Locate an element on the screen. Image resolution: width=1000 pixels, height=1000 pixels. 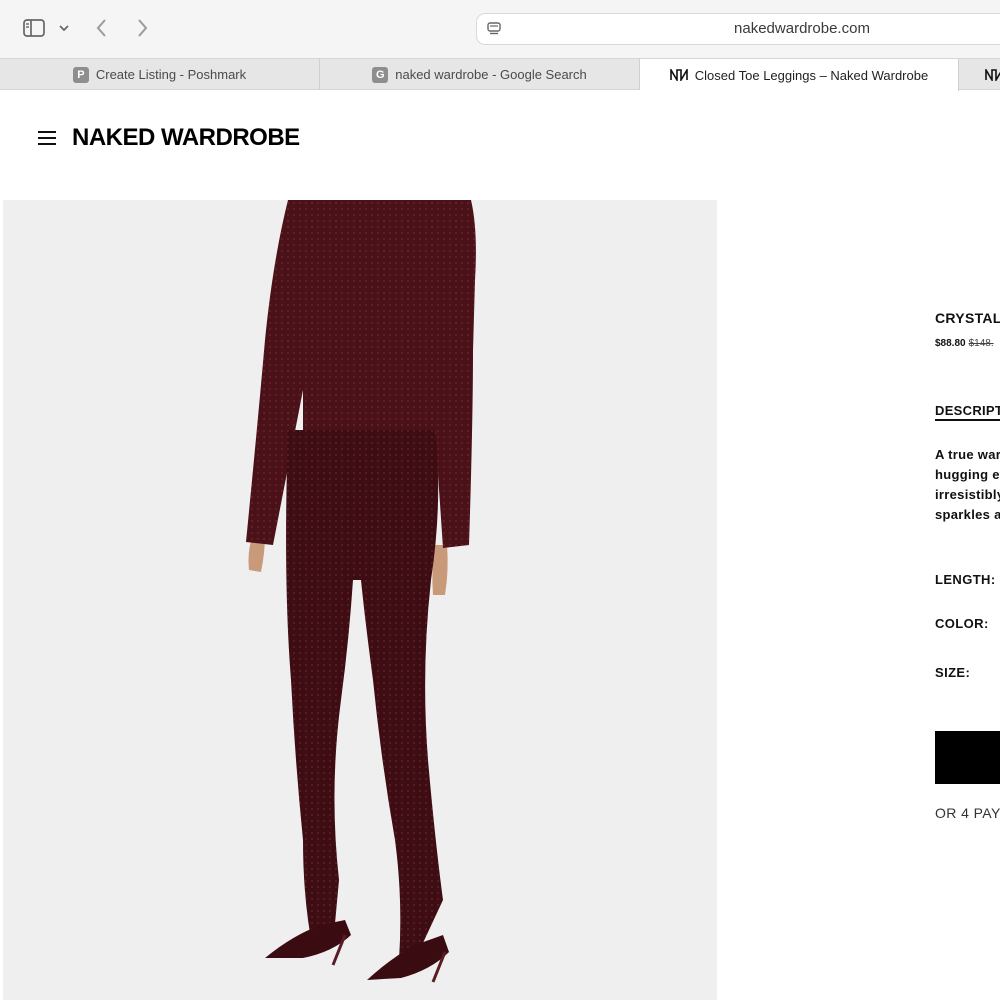
back-arrow-icon is located at coordinates (102, 28).